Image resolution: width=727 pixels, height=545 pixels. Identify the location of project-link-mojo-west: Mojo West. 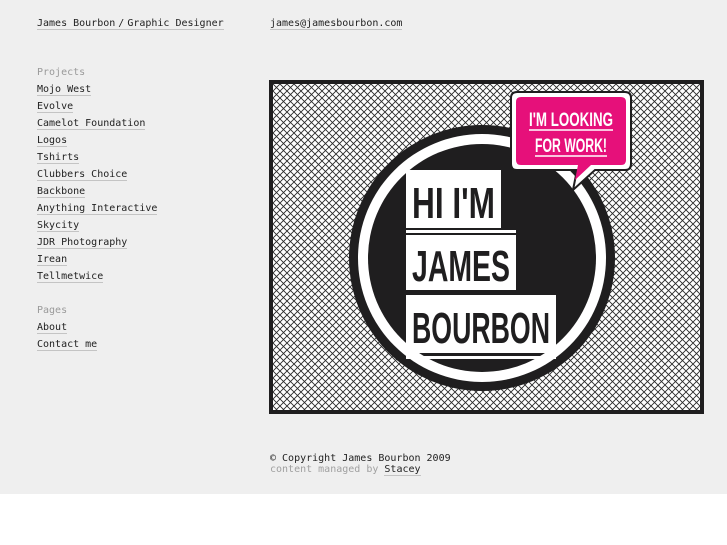
(64, 90).